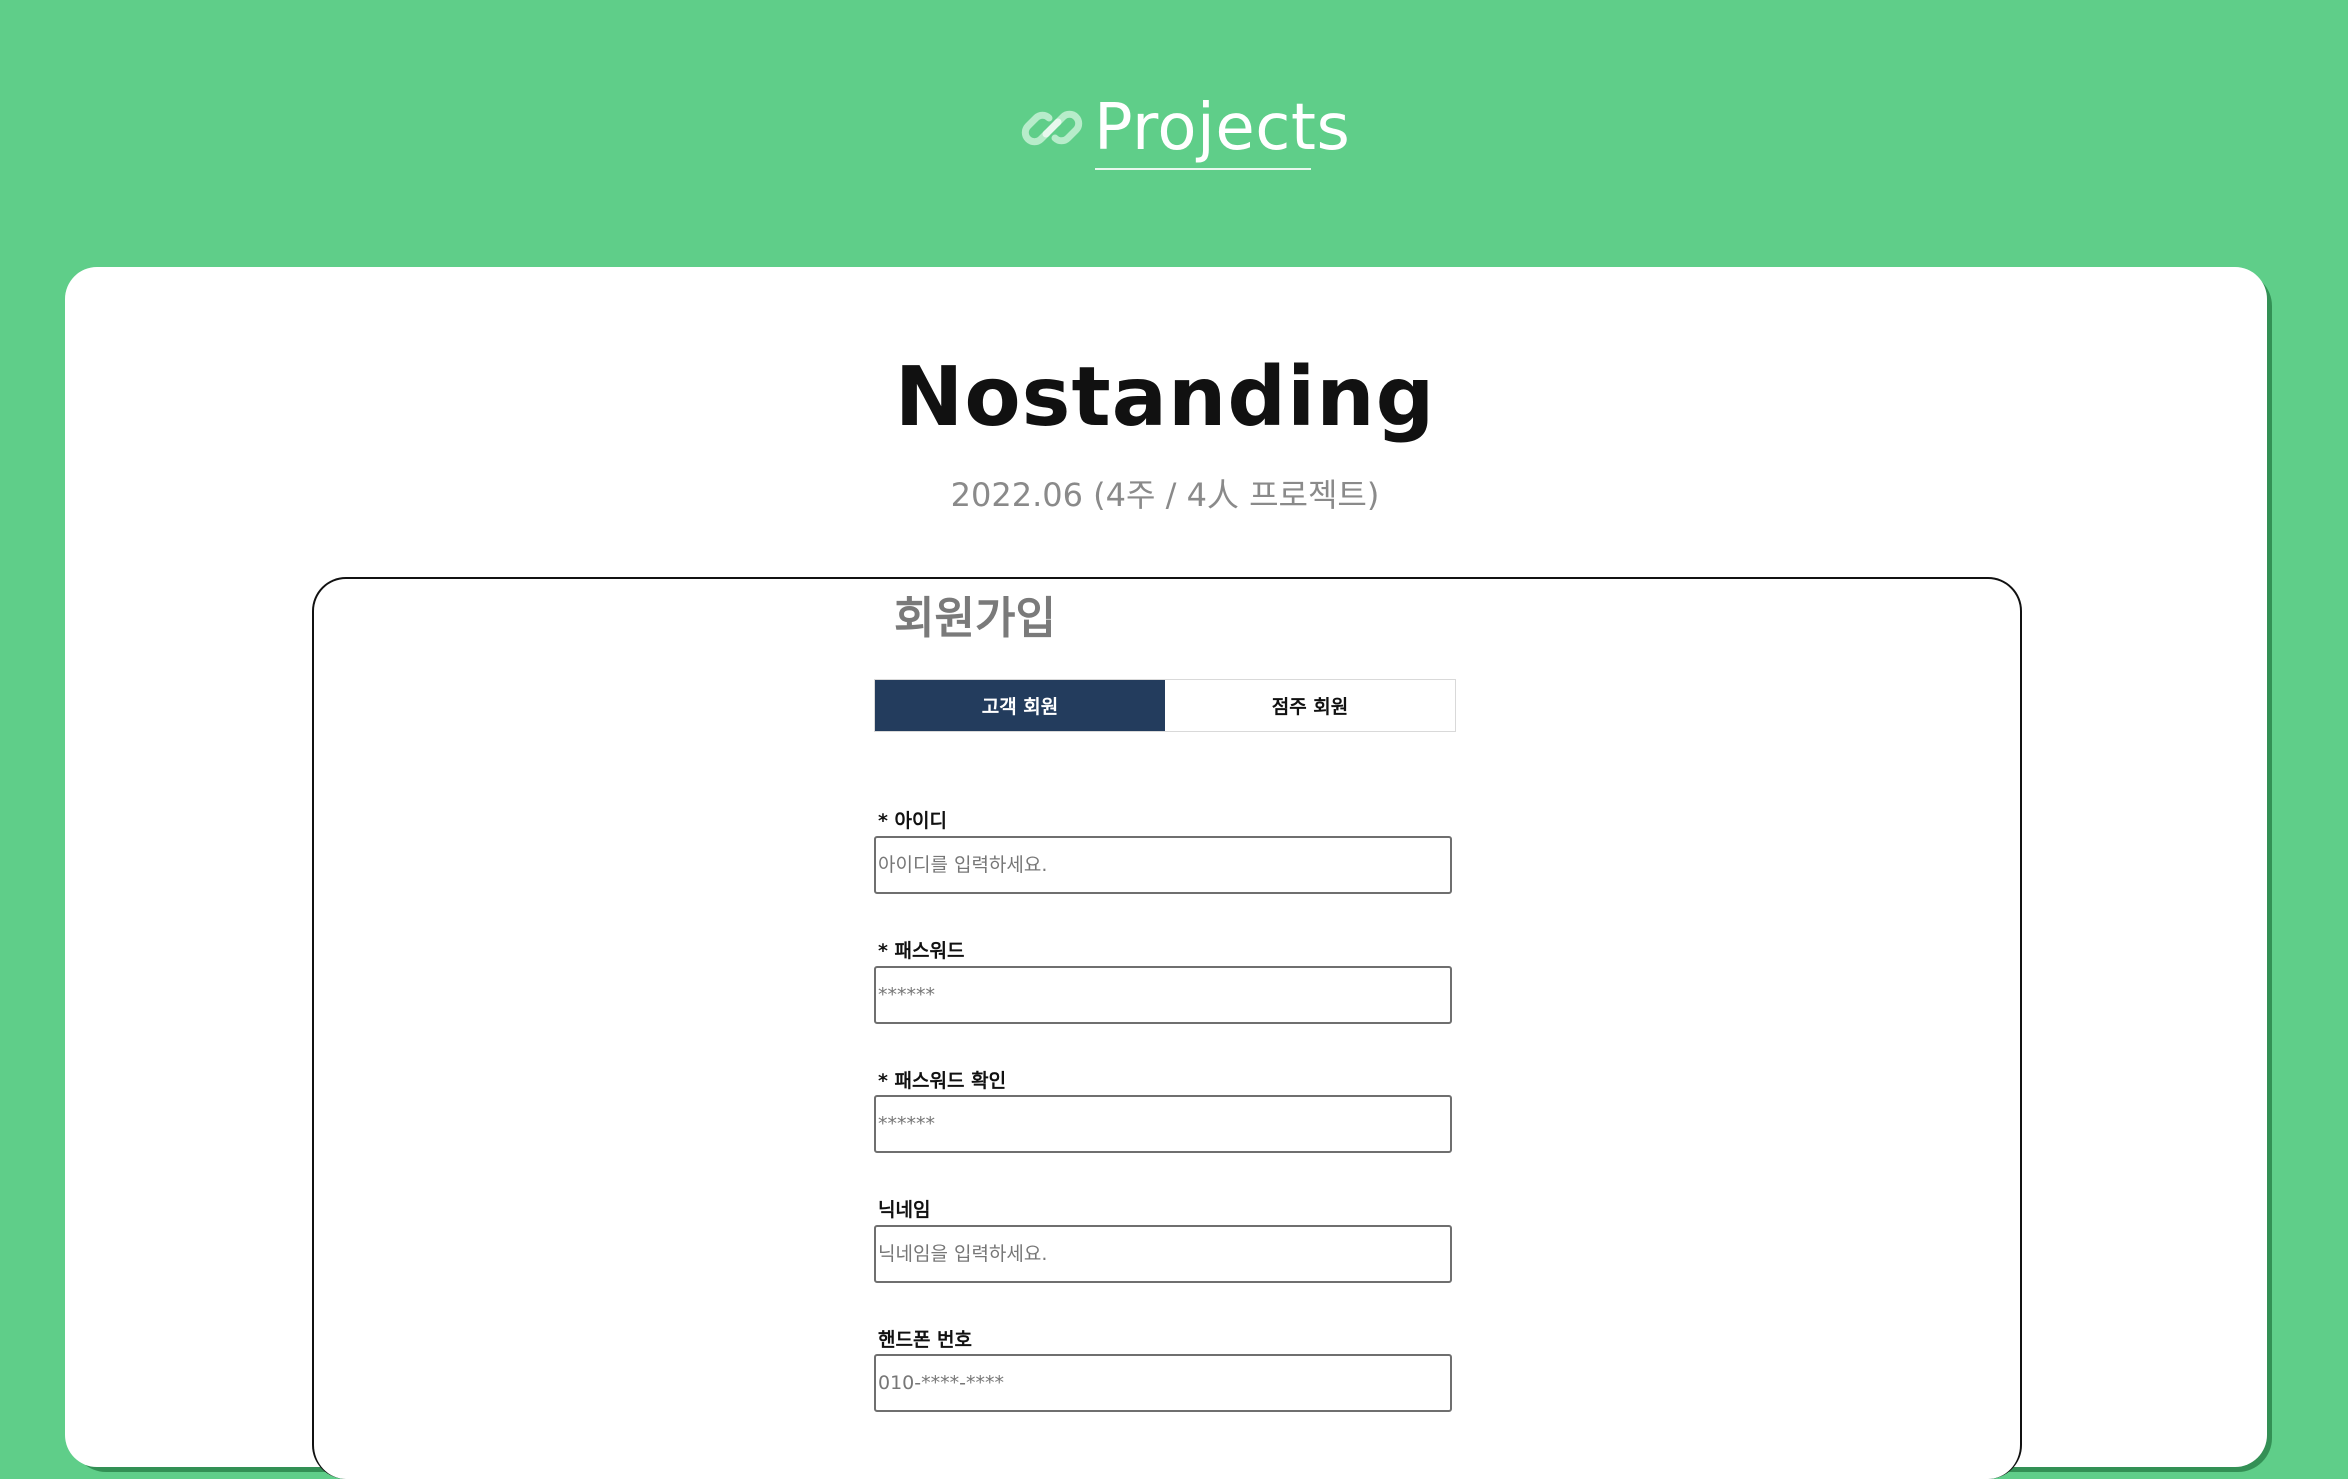 This screenshot has width=2348, height=1479. What do you see at coordinates (925, 1340) in the screenshot?
I see `phone-label: 핸드폰 번호` at bounding box center [925, 1340].